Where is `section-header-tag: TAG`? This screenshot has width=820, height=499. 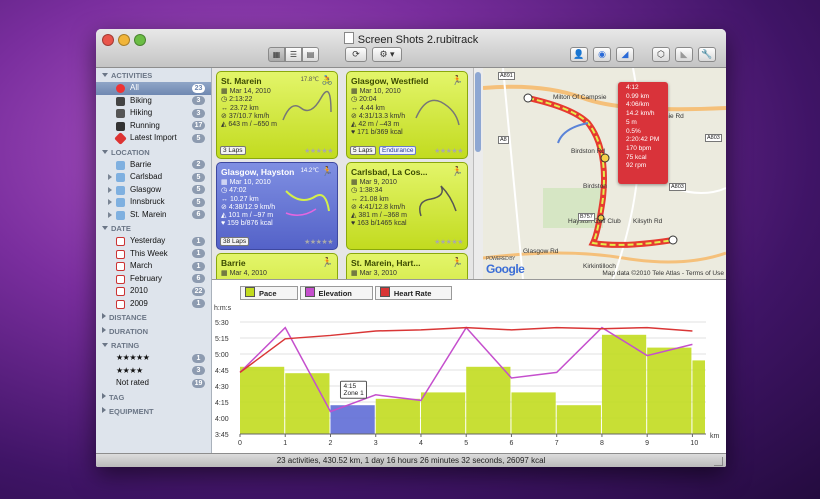
section-header-tag: TAG is located at coordinates (153, 397).